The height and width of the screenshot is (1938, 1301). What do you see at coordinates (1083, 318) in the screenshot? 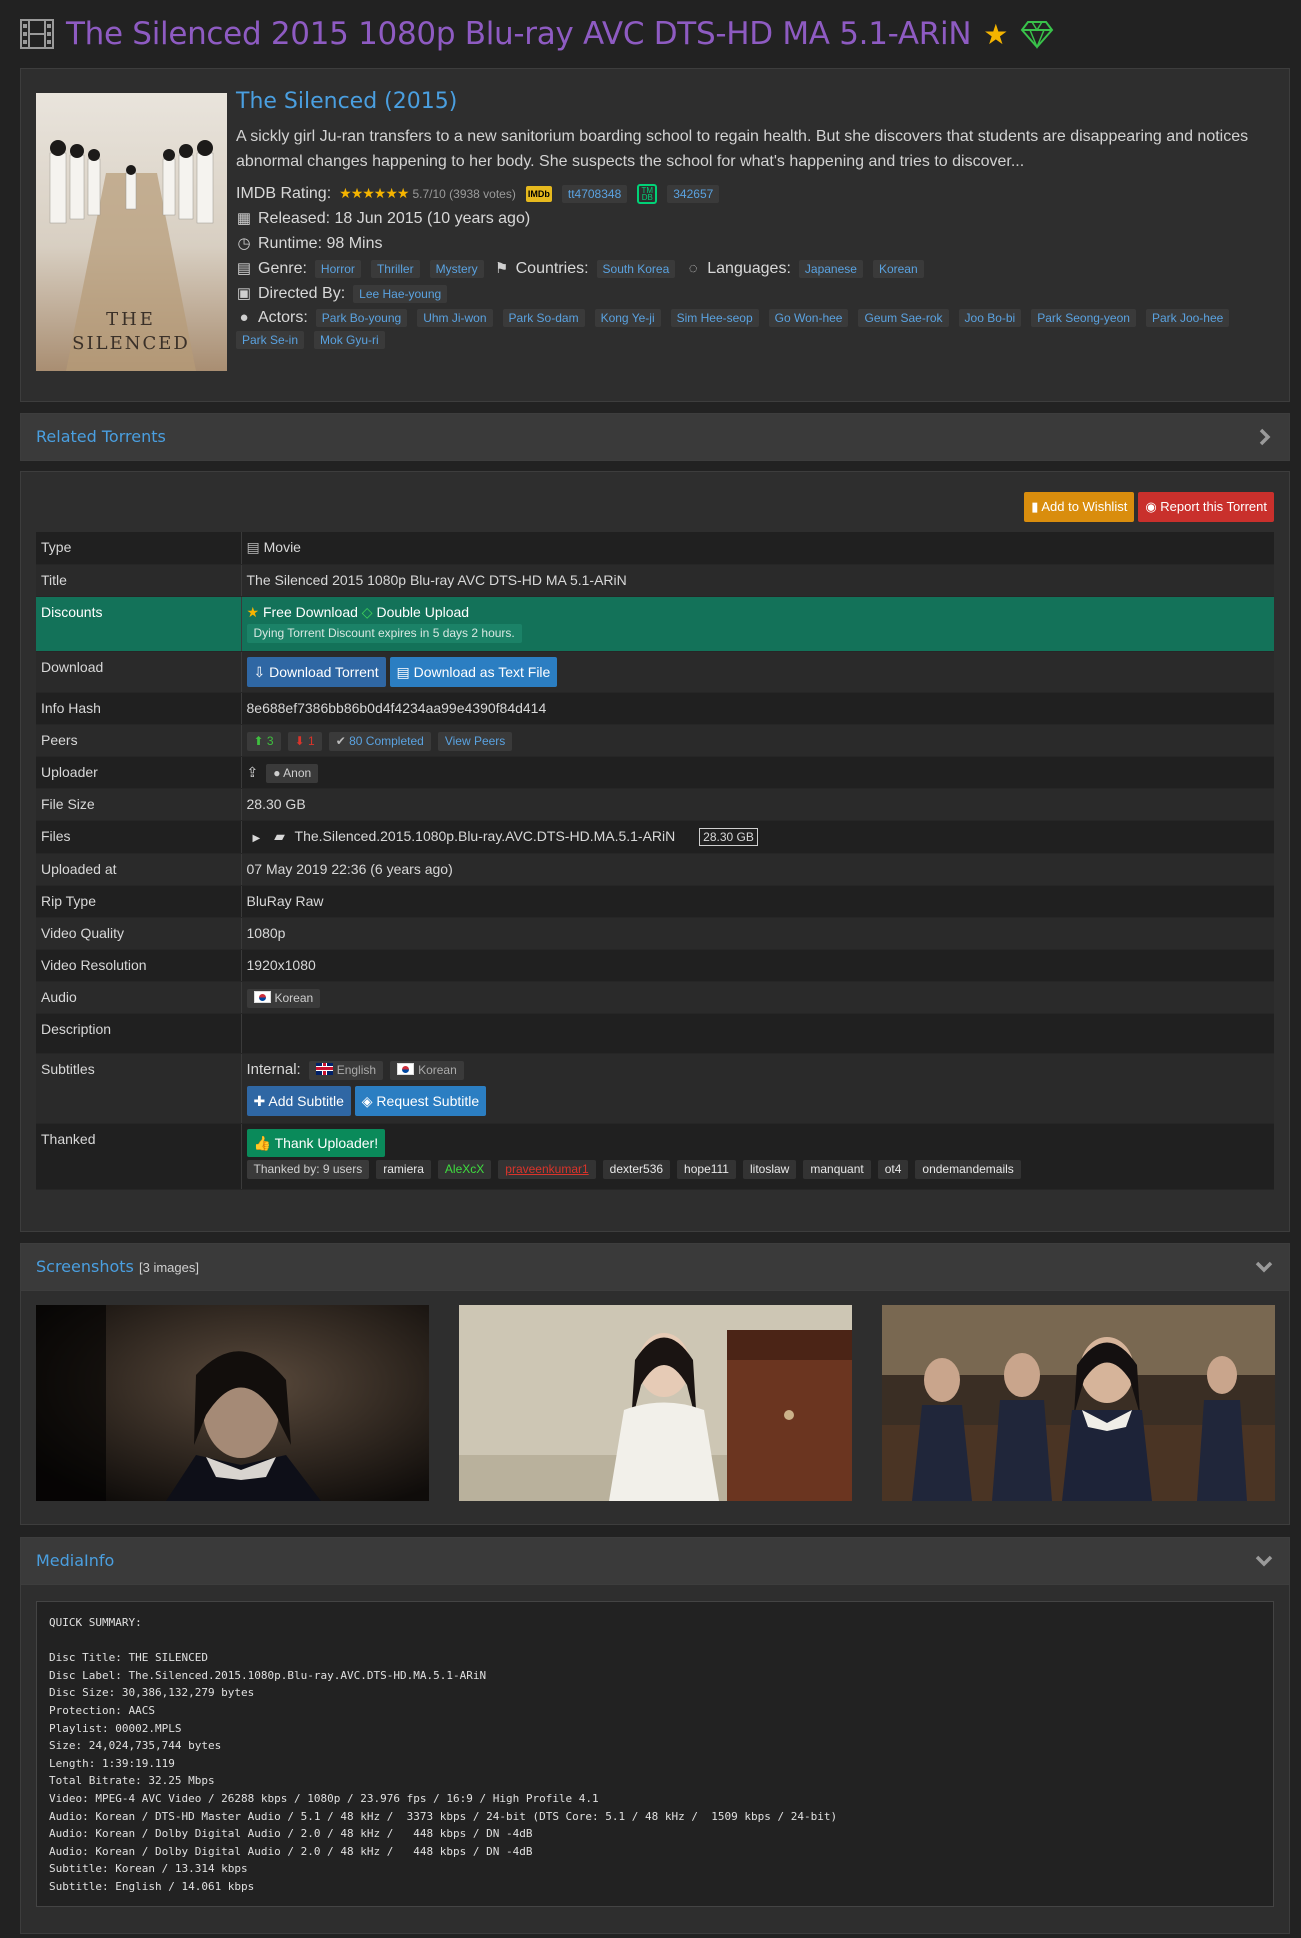
I see `actor-chip: Park Seong-yeon` at bounding box center [1083, 318].